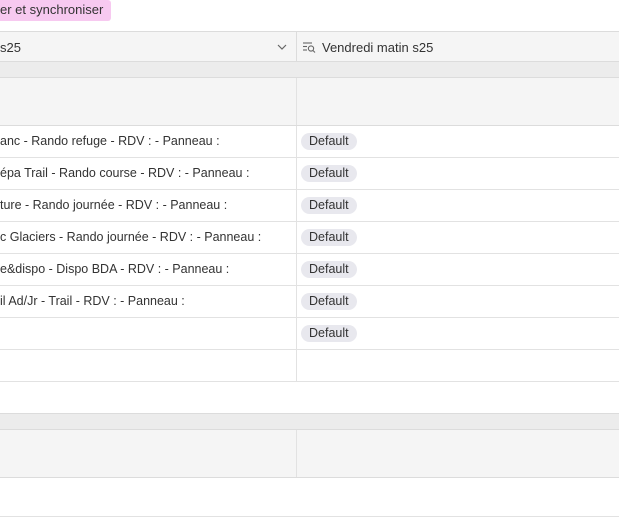 This screenshot has width=619, height=517. I want to click on add-row, so click(309, 366).